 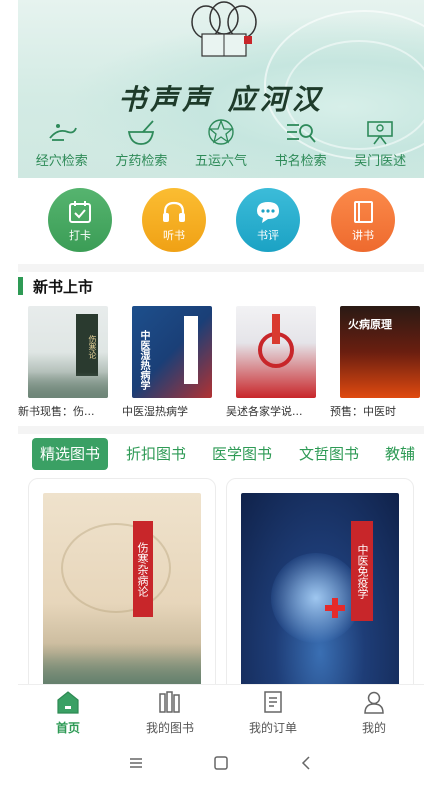 I want to click on cover-title: 伤寒论, so click(x=87, y=345).